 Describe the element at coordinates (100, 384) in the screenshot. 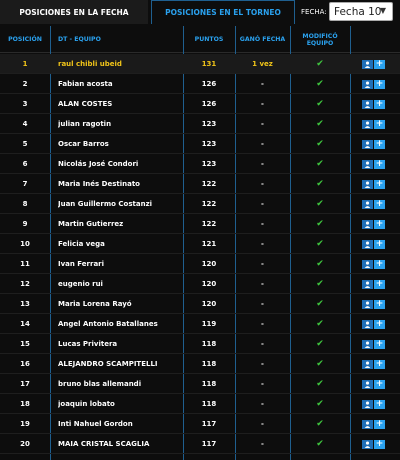

I see `row-team-name: bruno blas allemandi` at that location.